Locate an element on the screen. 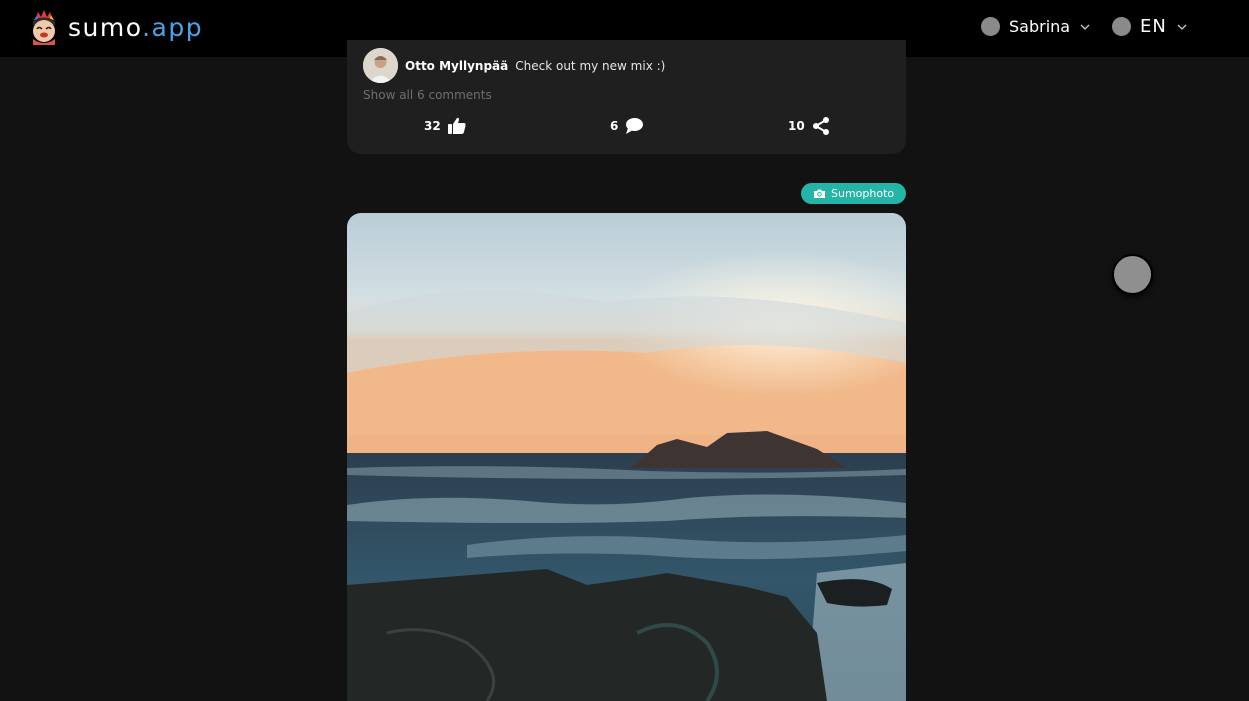 The image size is (1249, 701). user-avatar is located at coordinates (990, 26).